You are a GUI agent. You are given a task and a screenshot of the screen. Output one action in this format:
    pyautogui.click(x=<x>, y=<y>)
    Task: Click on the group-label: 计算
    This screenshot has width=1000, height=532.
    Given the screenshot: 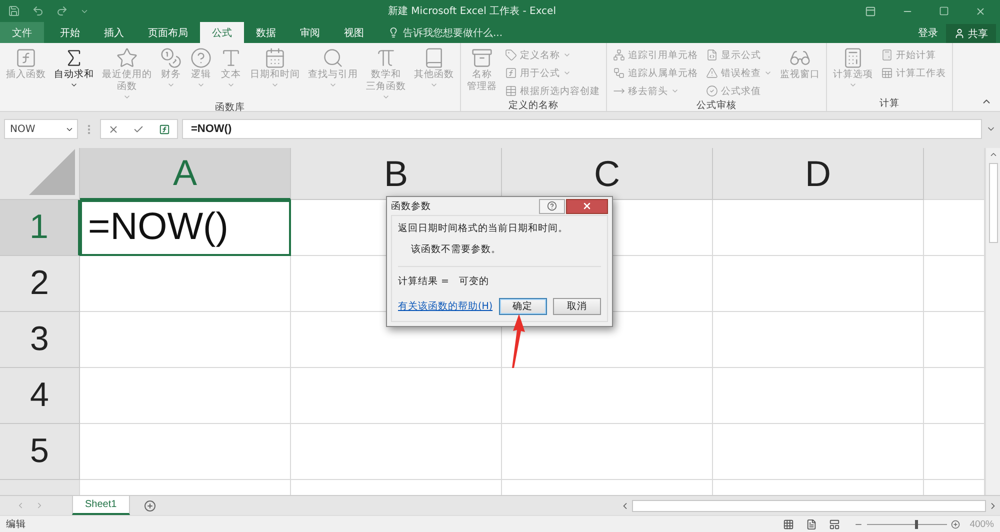 What is the action you would take?
    pyautogui.click(x=889, y=104)
    